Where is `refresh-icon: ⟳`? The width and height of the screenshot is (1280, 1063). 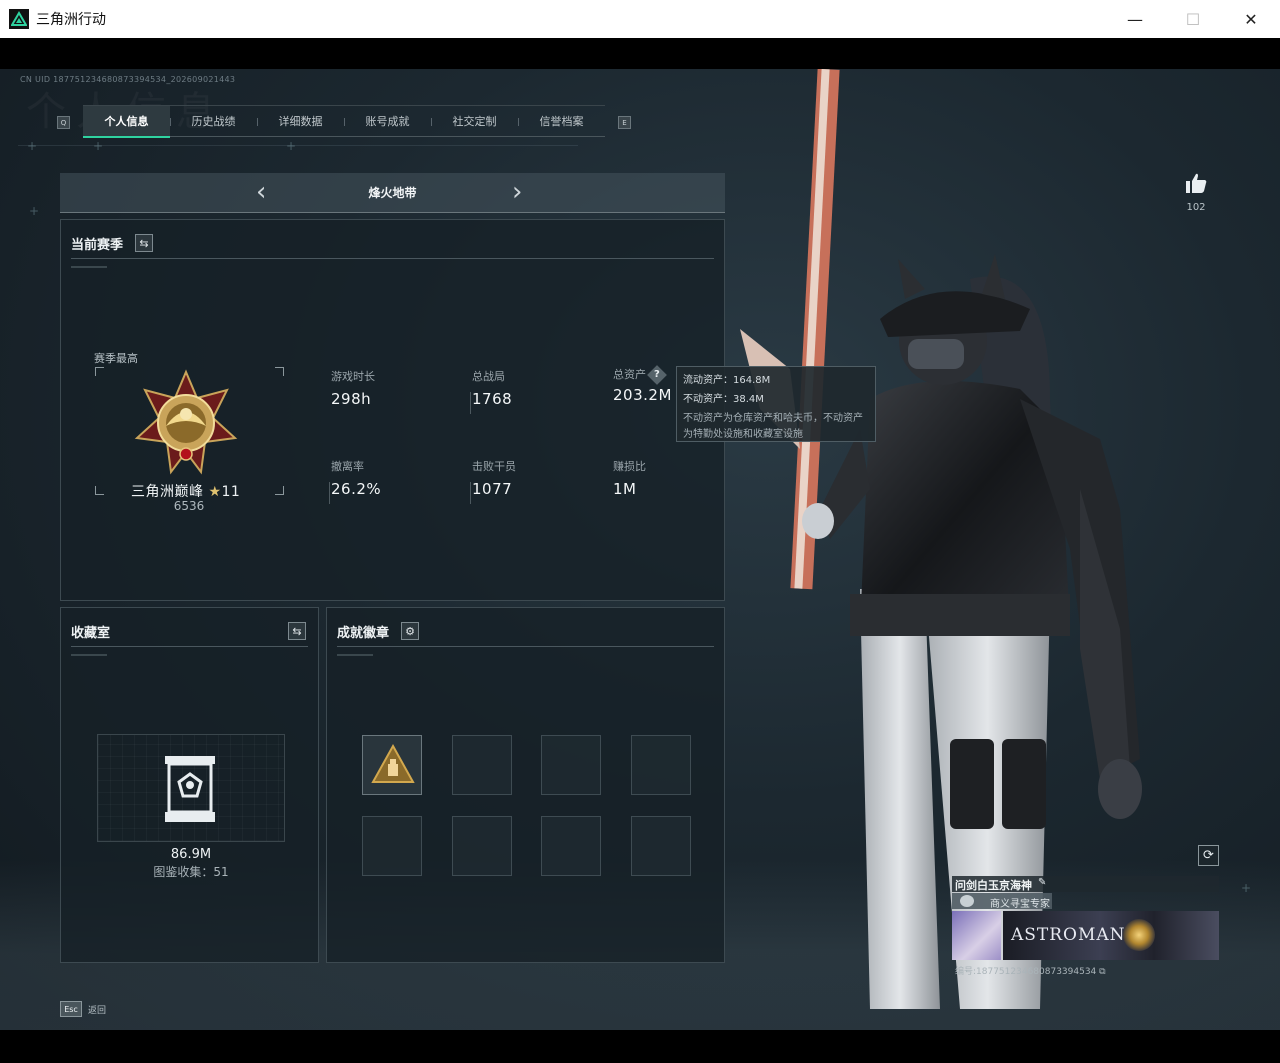
refresh-icon: ⟳ is located at coordinates (1208, 855).